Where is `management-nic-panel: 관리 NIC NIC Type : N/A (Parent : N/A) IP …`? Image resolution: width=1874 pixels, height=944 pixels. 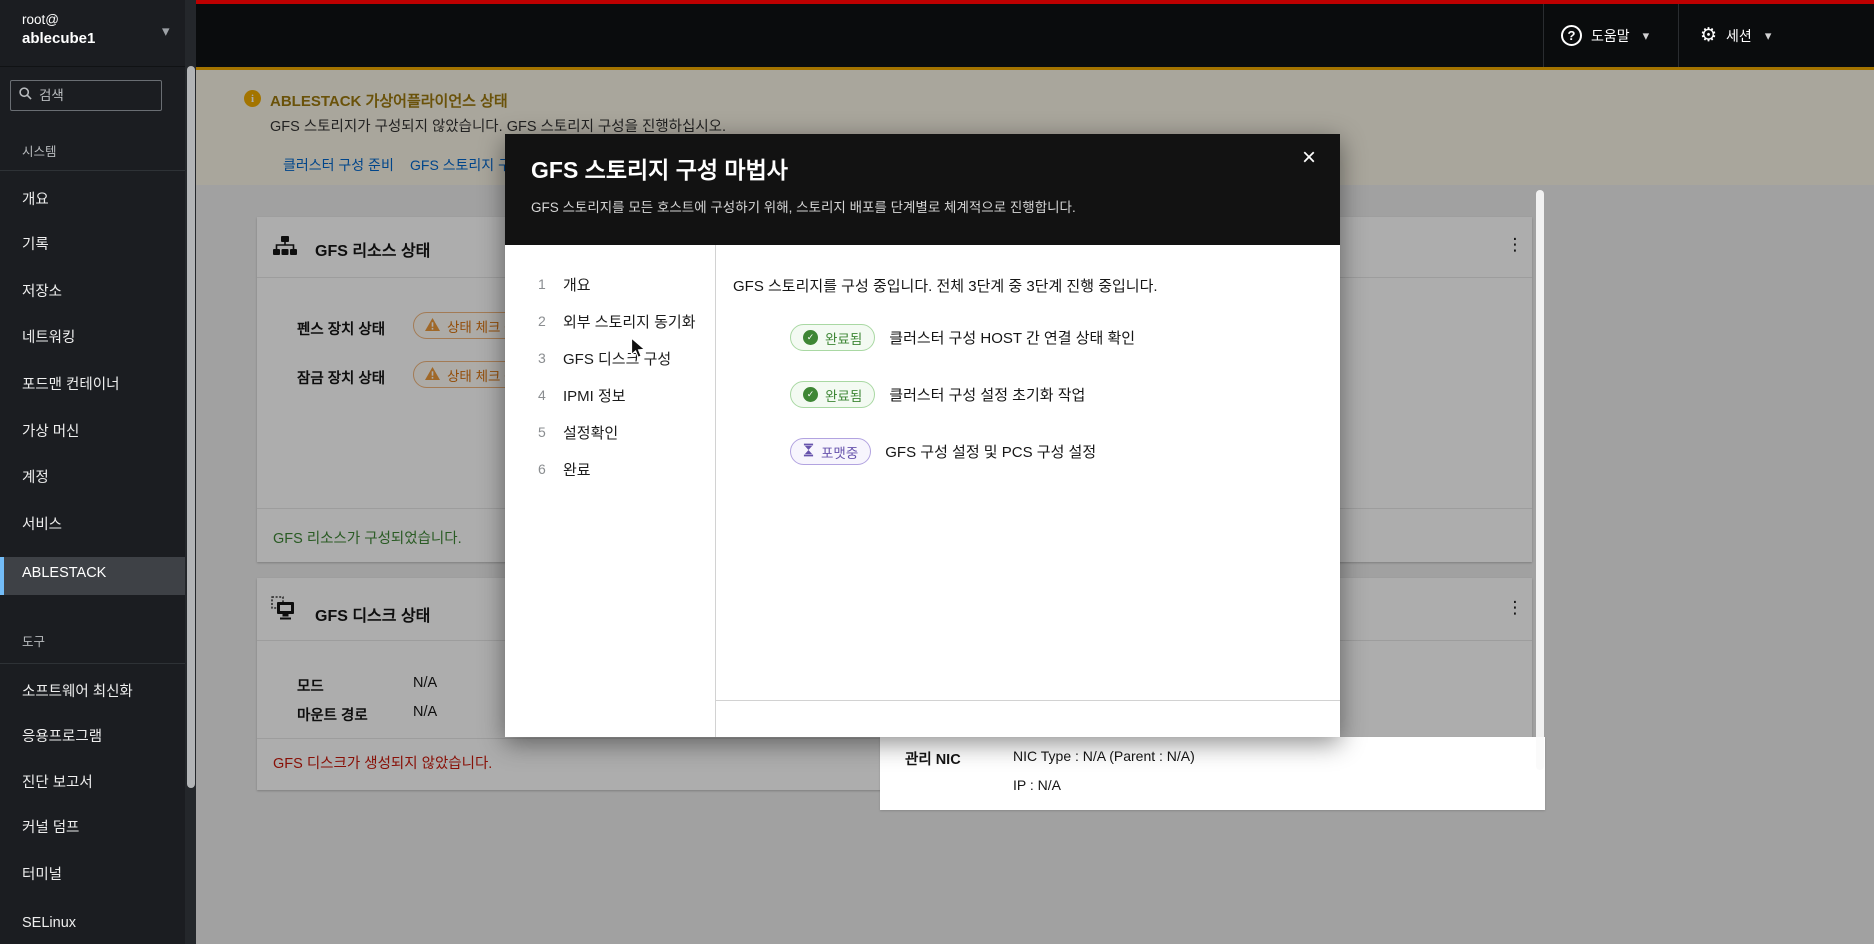 management-nic-panel: 관리 NIC NIC Type : N/A (Parent : N/A) IP … is located at coordinates (1212, 773).